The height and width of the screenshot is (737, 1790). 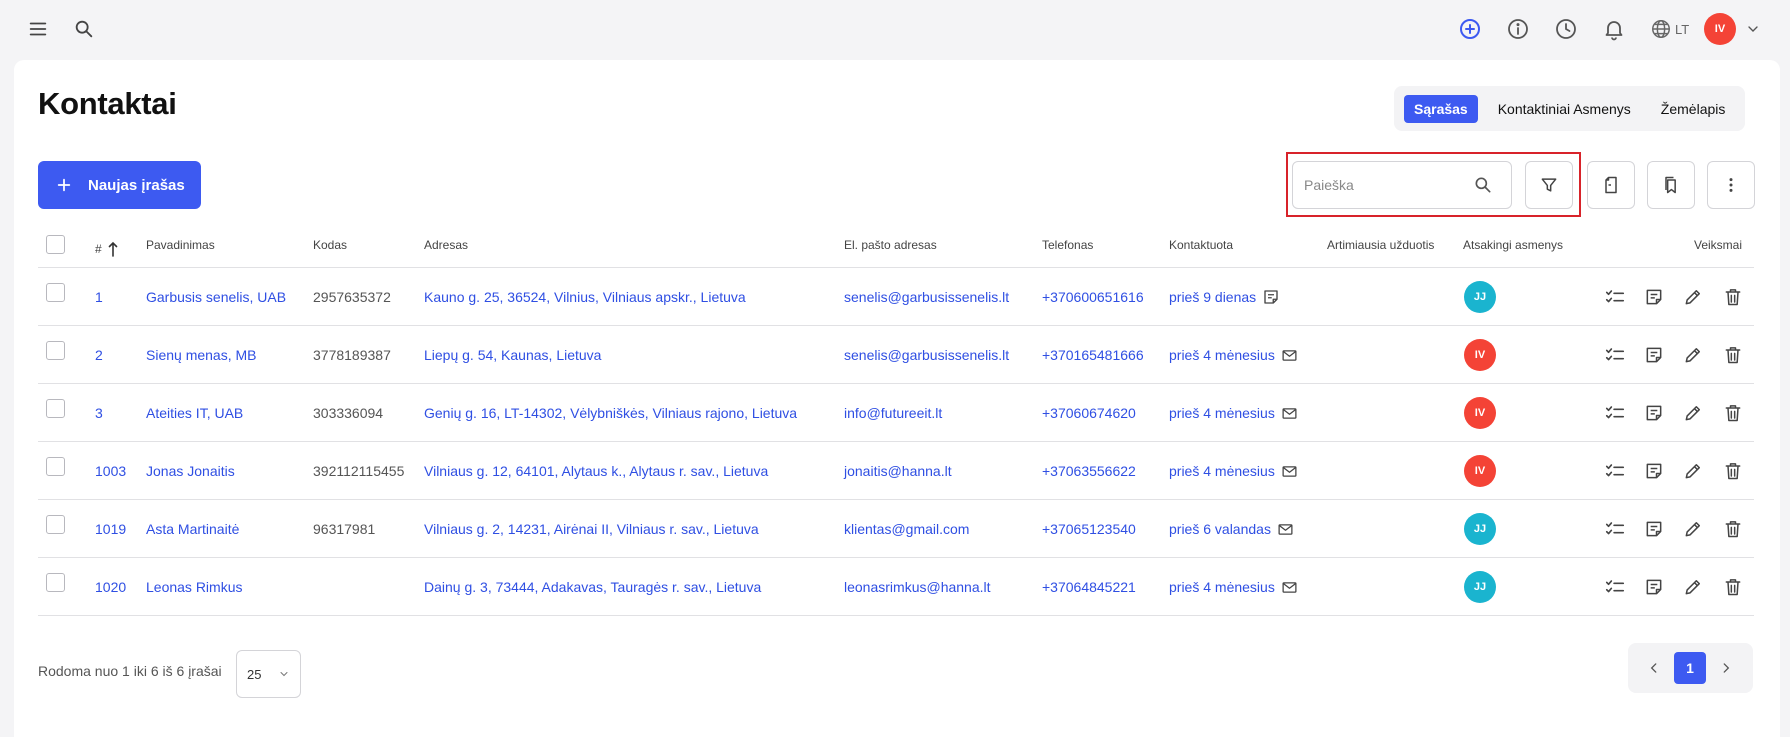 What do you see at coordinates (106, 249) in the screenshot?
I see `column-id: #` at bounding box center [106, 249].